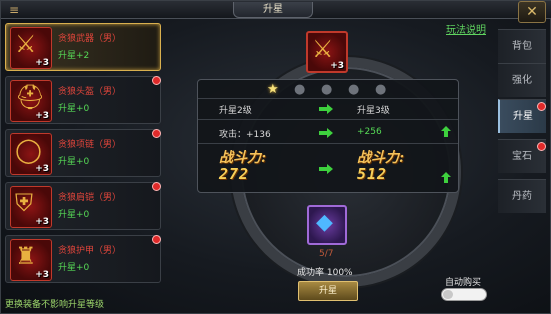 This screenshot has width=551, height=314. Describe the element at coordinates (90, 39) in the screenshot. I see `equipment-name: 贪狼武器（男）` at that location.